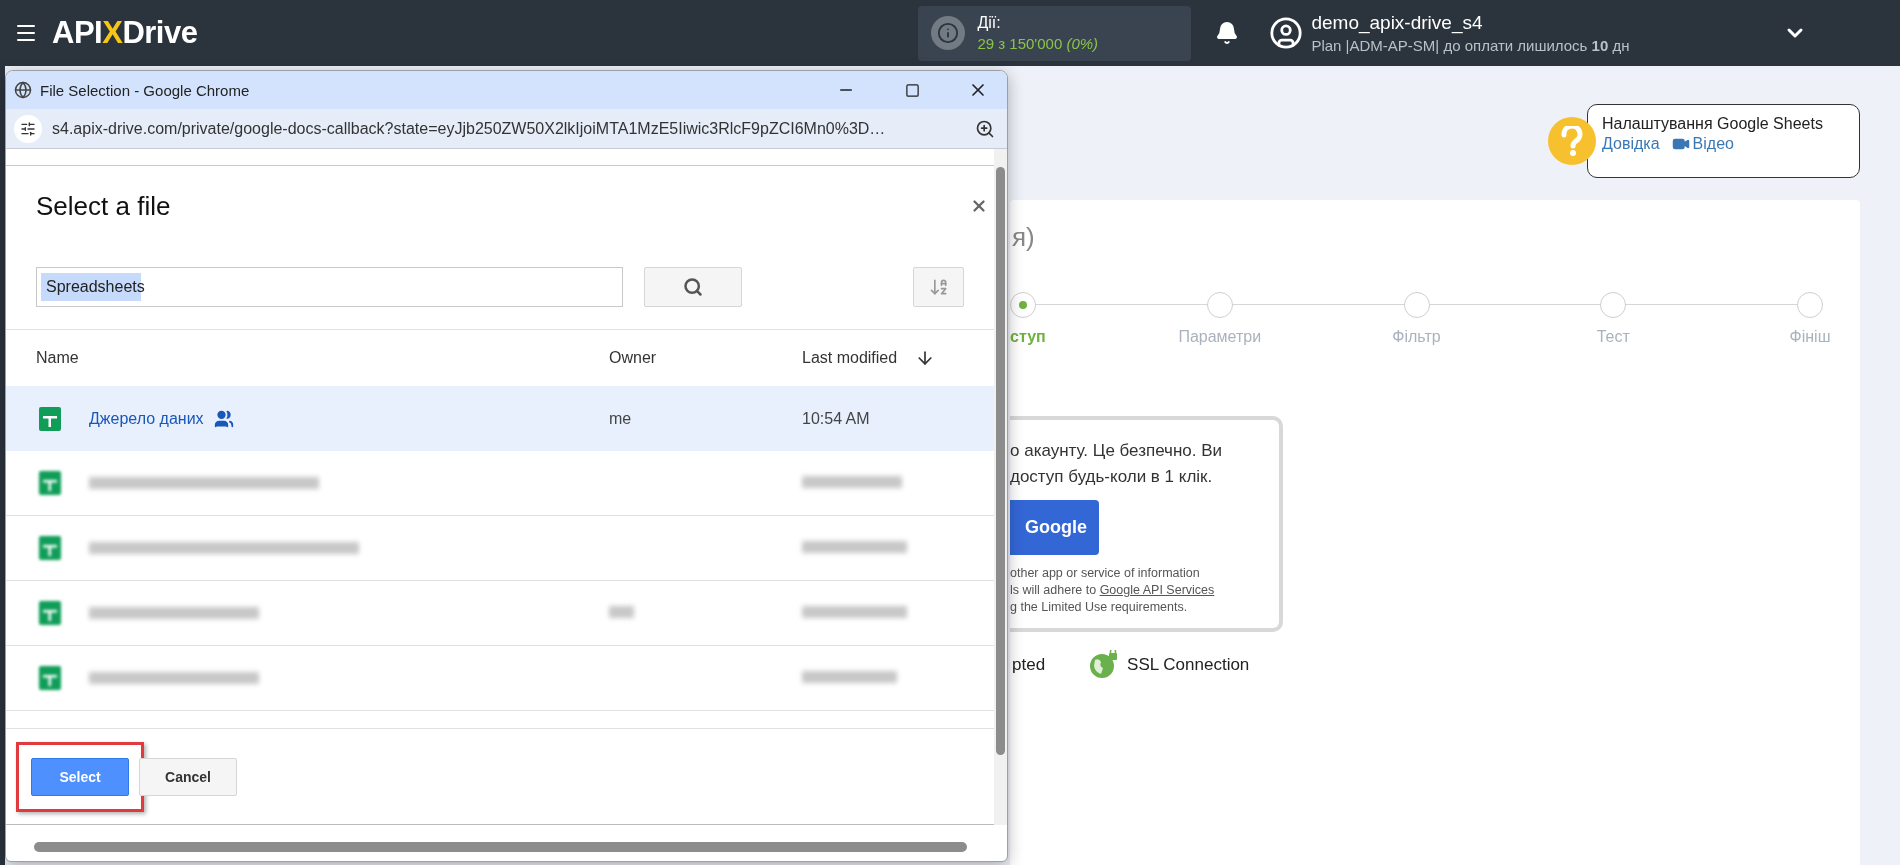  I want to click on badge-label: pted, so click(1029, 665).